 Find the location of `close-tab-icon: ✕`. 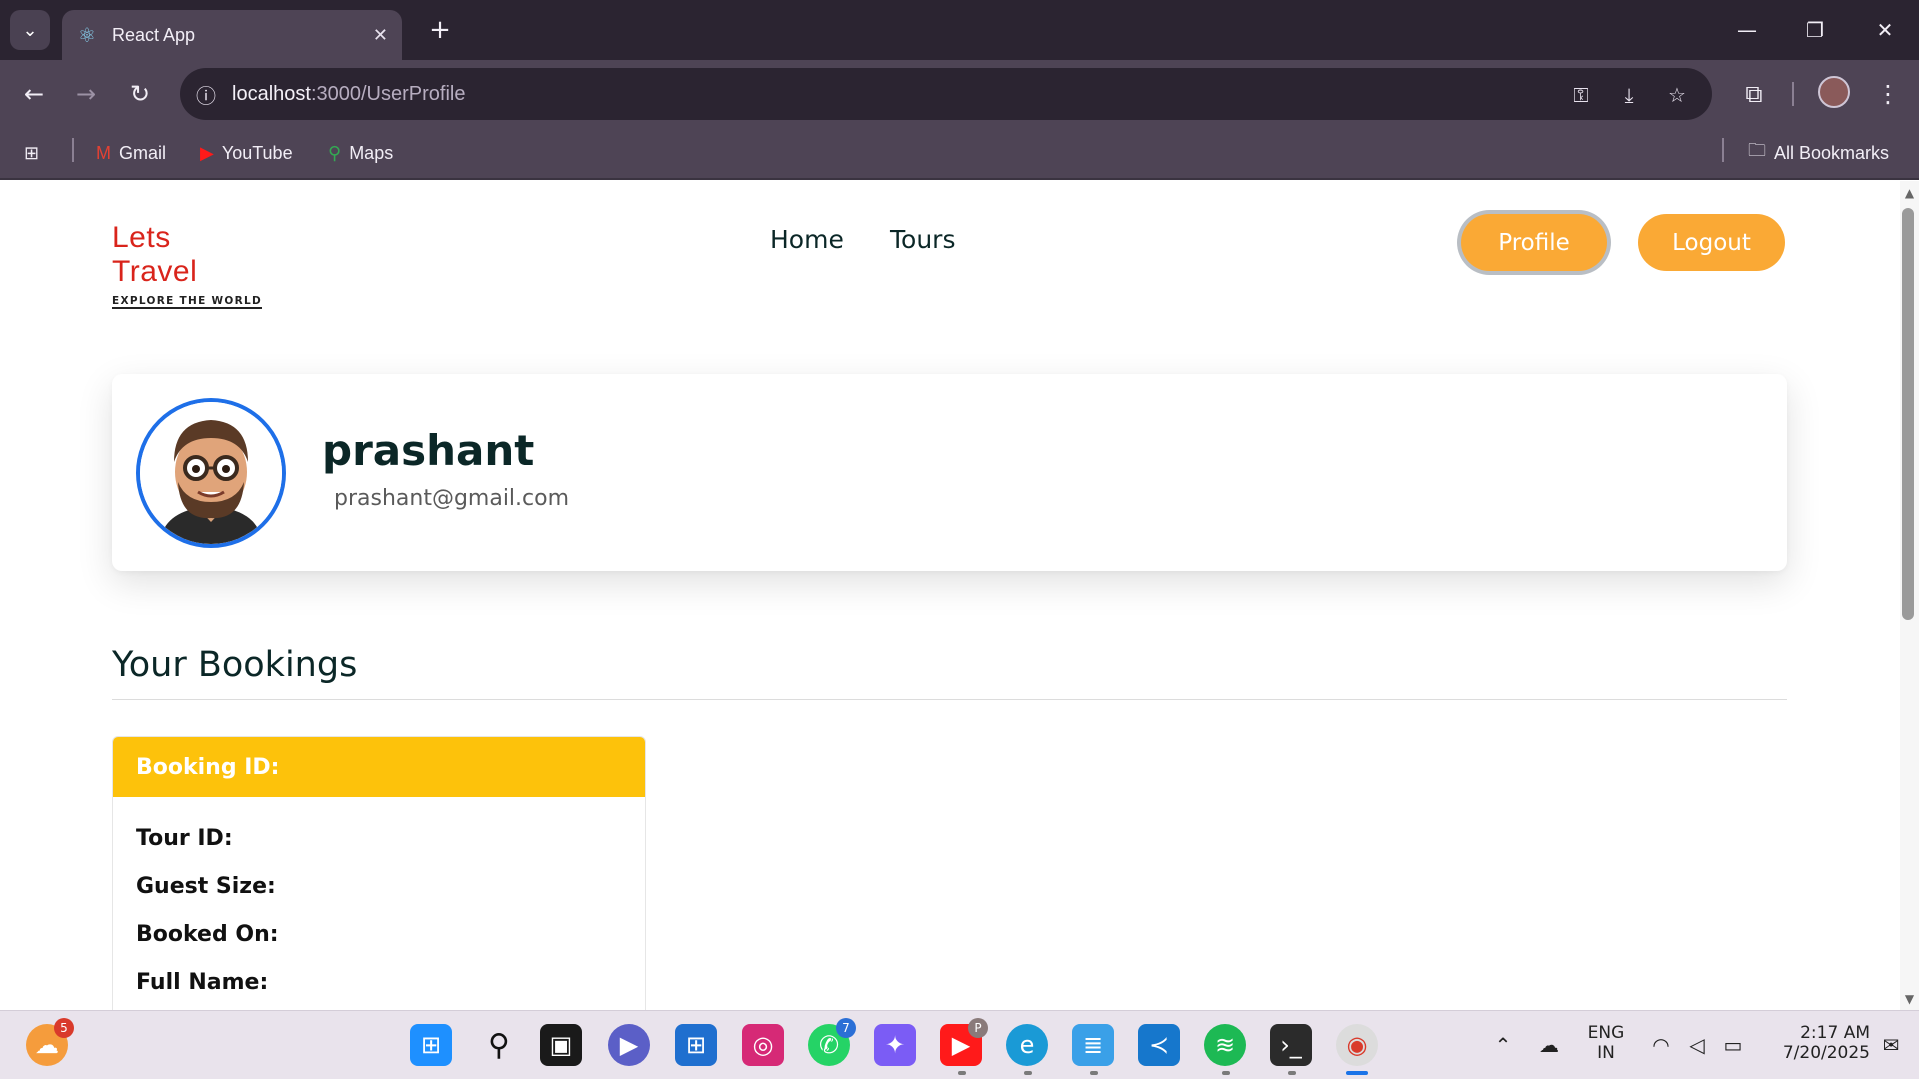

close-tab-icon: ✕ is located at coordinates (380, 35).